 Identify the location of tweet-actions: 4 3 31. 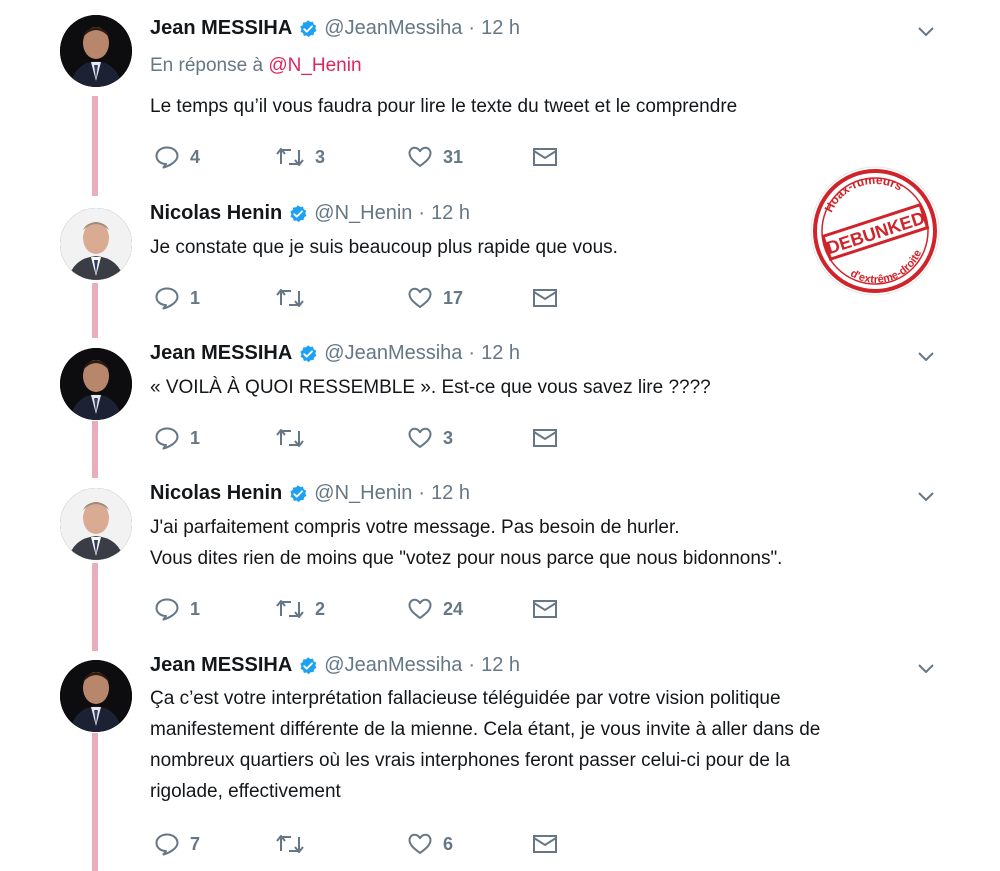
(360, 157).